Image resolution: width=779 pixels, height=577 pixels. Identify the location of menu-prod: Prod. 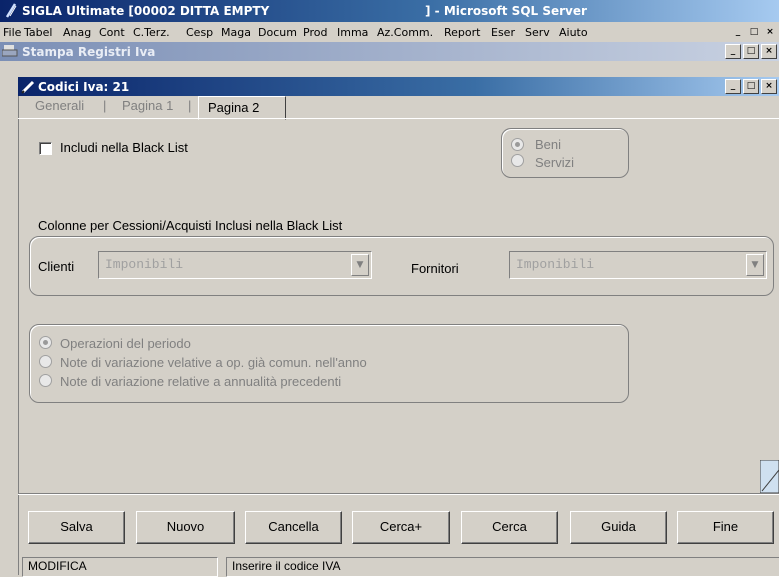
(315, 32).